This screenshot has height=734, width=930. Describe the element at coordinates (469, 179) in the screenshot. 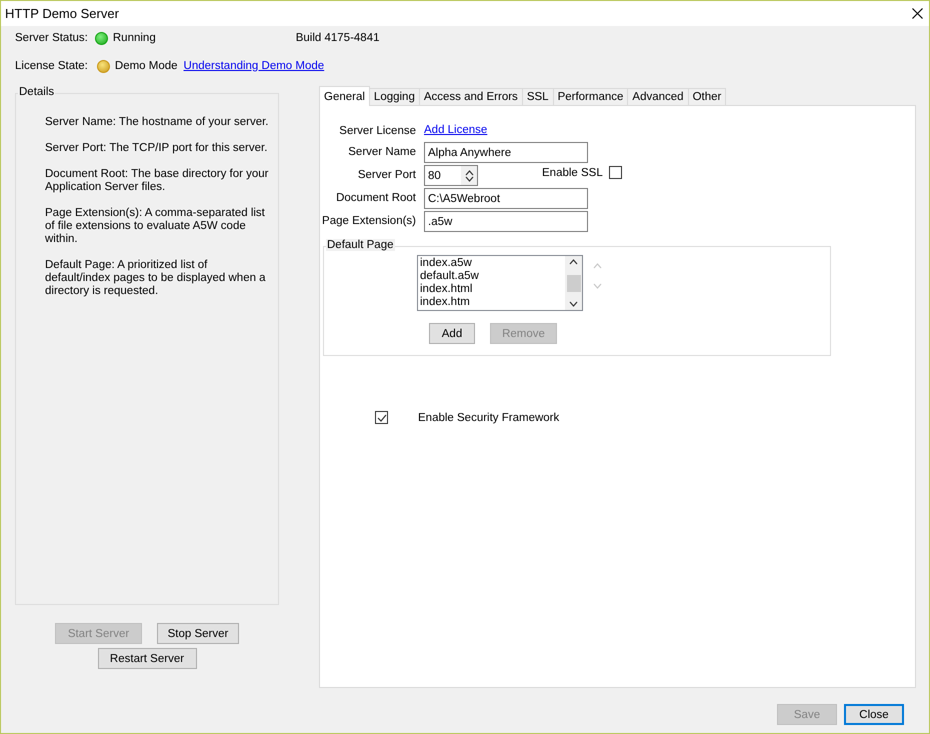

I see `spin-down-icon` at that location.